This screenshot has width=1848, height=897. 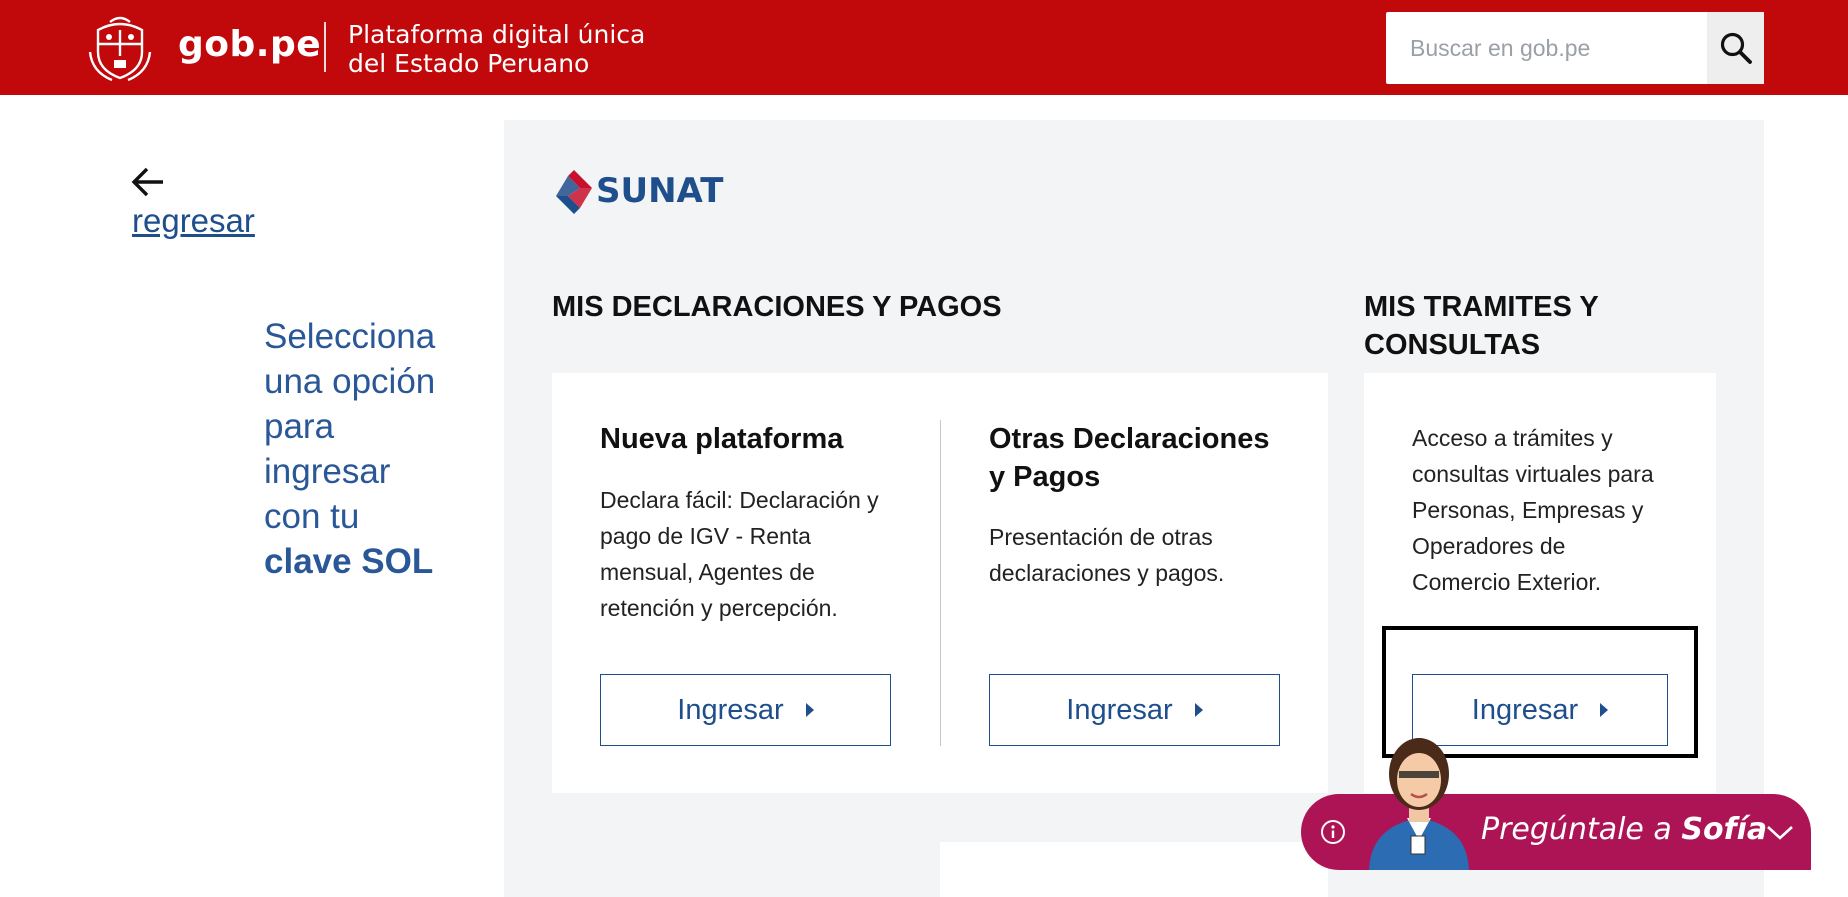 I want to click on card-desc-line: Declara fácil: Declaración y, so click(x=739, y=500).